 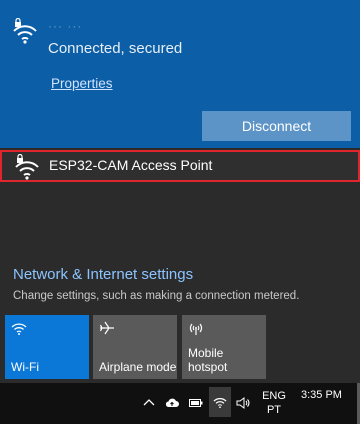 I want to click on wifi-tray-icon, so click(x=220, y=402).